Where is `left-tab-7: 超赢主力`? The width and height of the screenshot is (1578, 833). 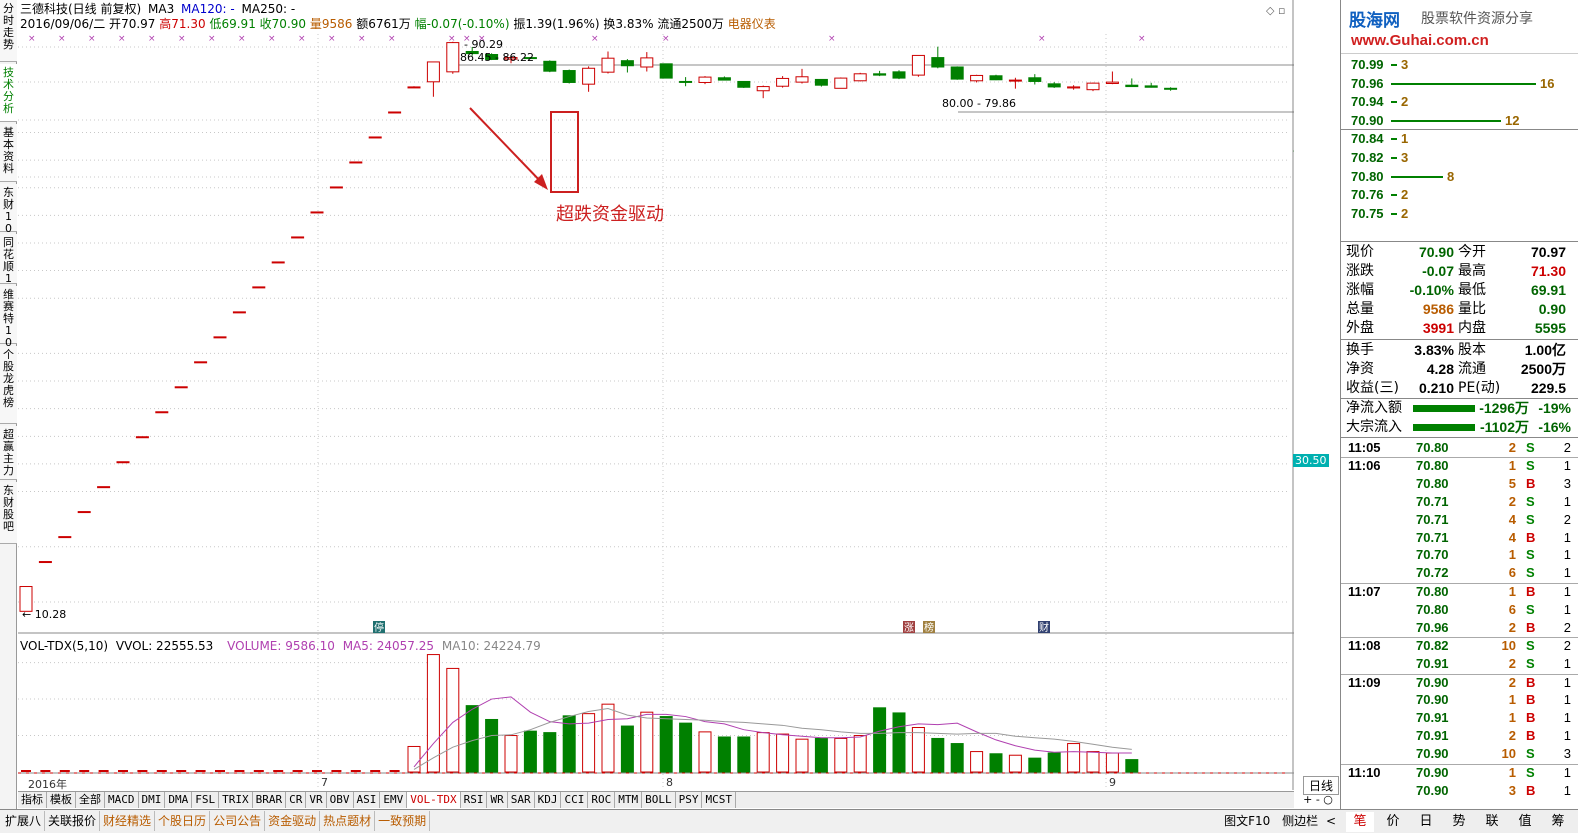 left-tab-7: 超赢主力 is located at coordinates (8, 453).